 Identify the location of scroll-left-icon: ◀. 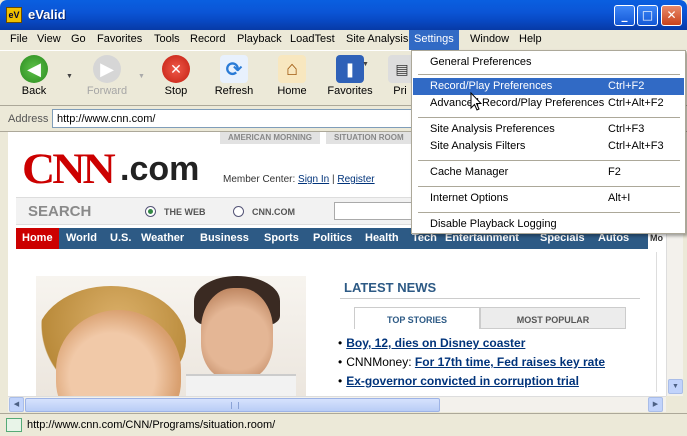
(16, 404).